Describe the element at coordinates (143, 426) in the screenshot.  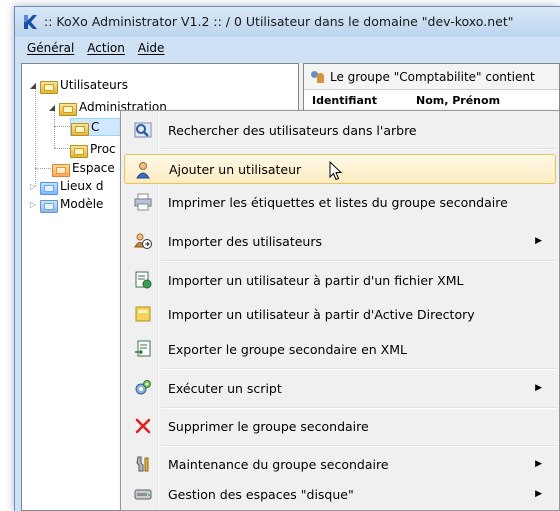
I see `delete-icon` at that location.